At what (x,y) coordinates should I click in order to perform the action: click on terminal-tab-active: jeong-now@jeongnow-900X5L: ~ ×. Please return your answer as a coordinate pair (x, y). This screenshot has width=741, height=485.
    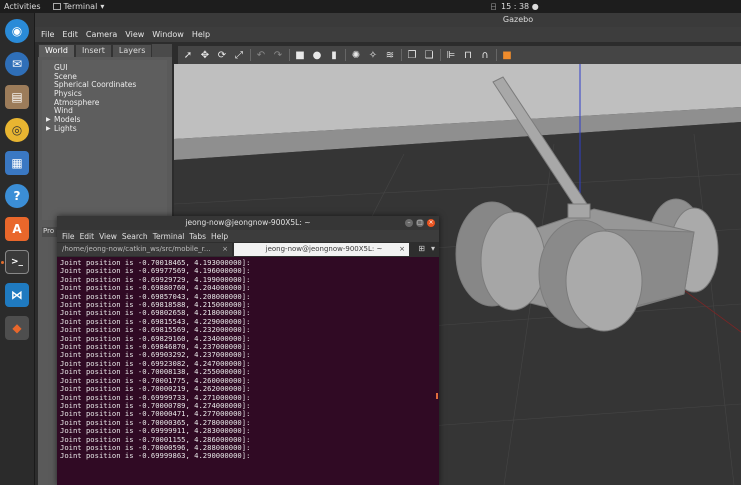
    Looking at the image, I should click on (321, 249).